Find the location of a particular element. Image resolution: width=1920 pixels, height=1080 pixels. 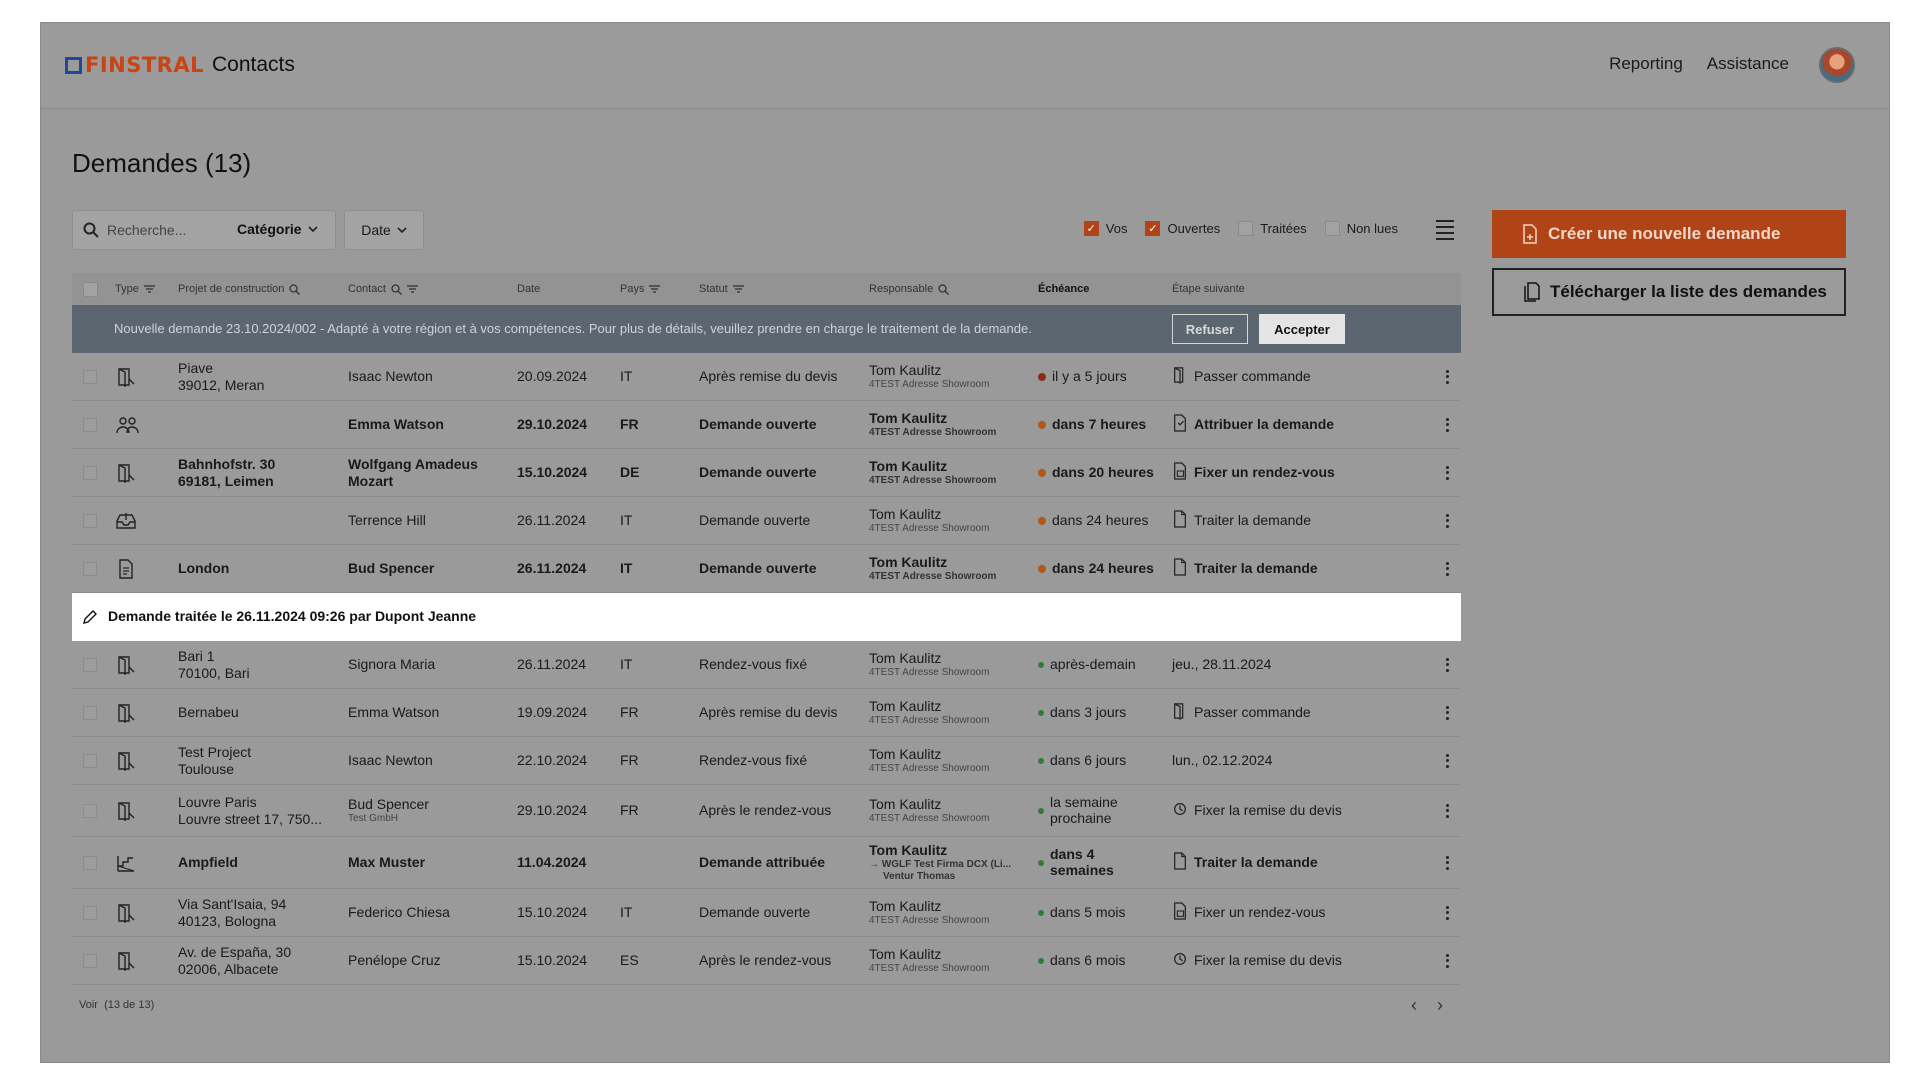

search-input is located at coordinates (167, 230).